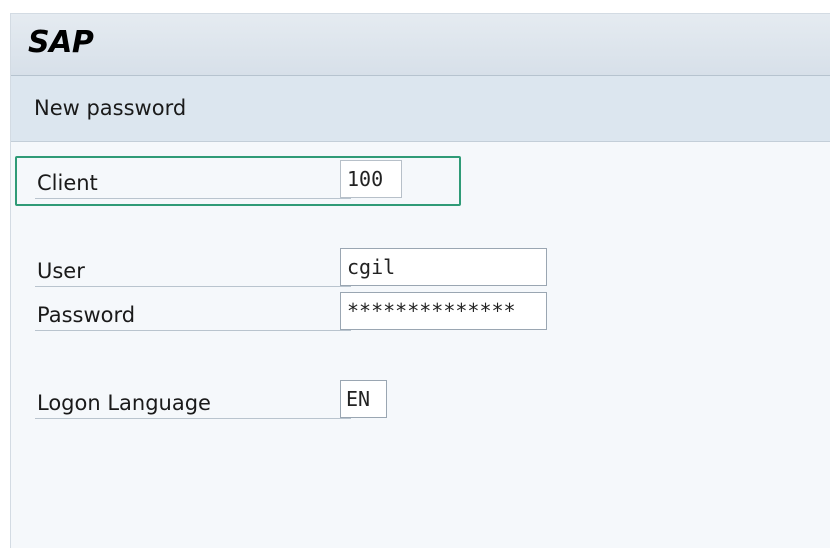 This screenshot has width=830, height=548. What do you see at coordinates (193, 181) in the screenshot?
I see `client-row: Client` at bounding box center [193, 181].